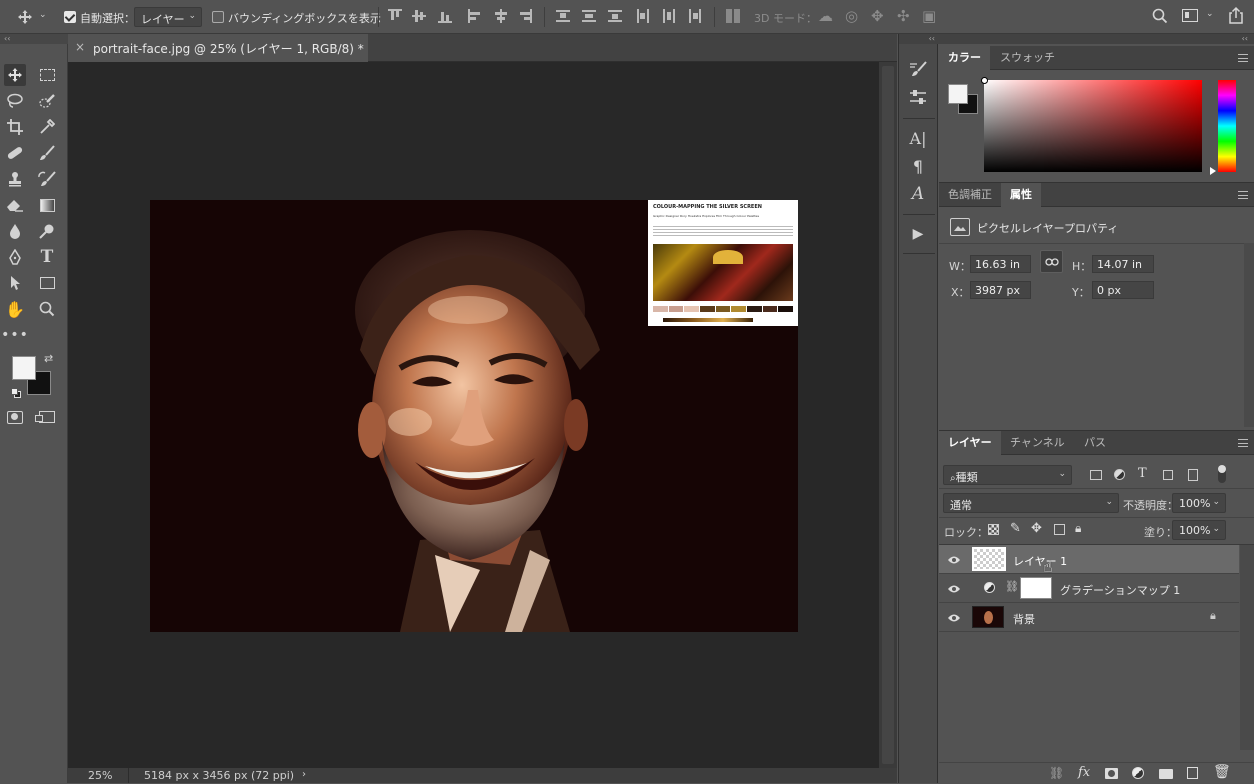  I want to click on healing-brush-tool-icon, so click(15, 153).